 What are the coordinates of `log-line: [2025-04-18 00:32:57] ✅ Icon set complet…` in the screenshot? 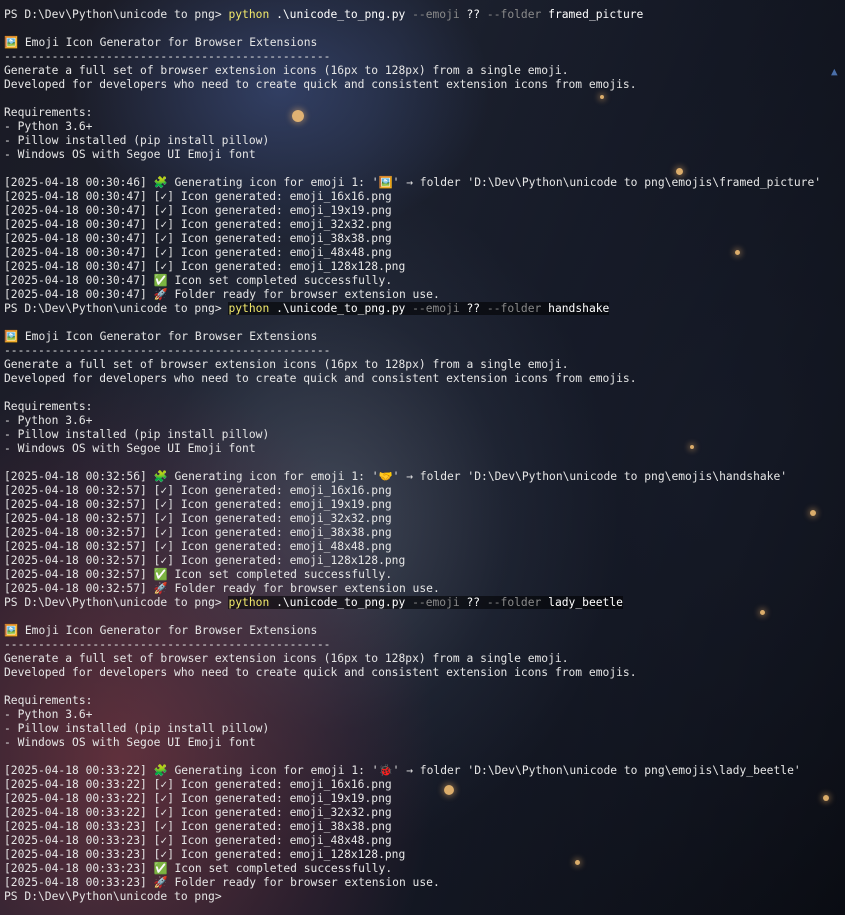 It's located at (198, 574).